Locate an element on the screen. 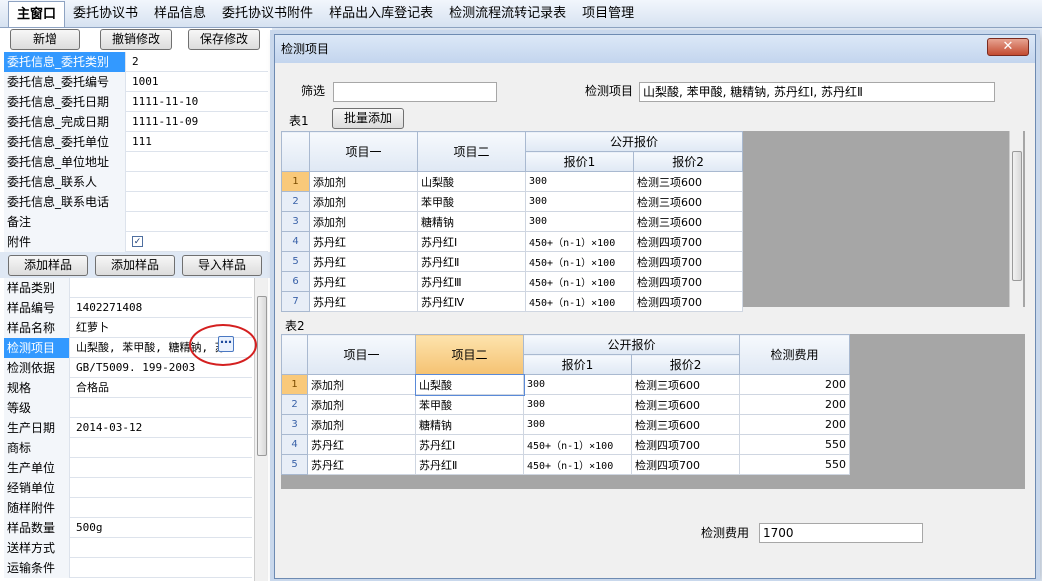 The width and height of the screenshot is (1042, 581). tab-project-management: 项目管理 is located at coordinates (608, 14).